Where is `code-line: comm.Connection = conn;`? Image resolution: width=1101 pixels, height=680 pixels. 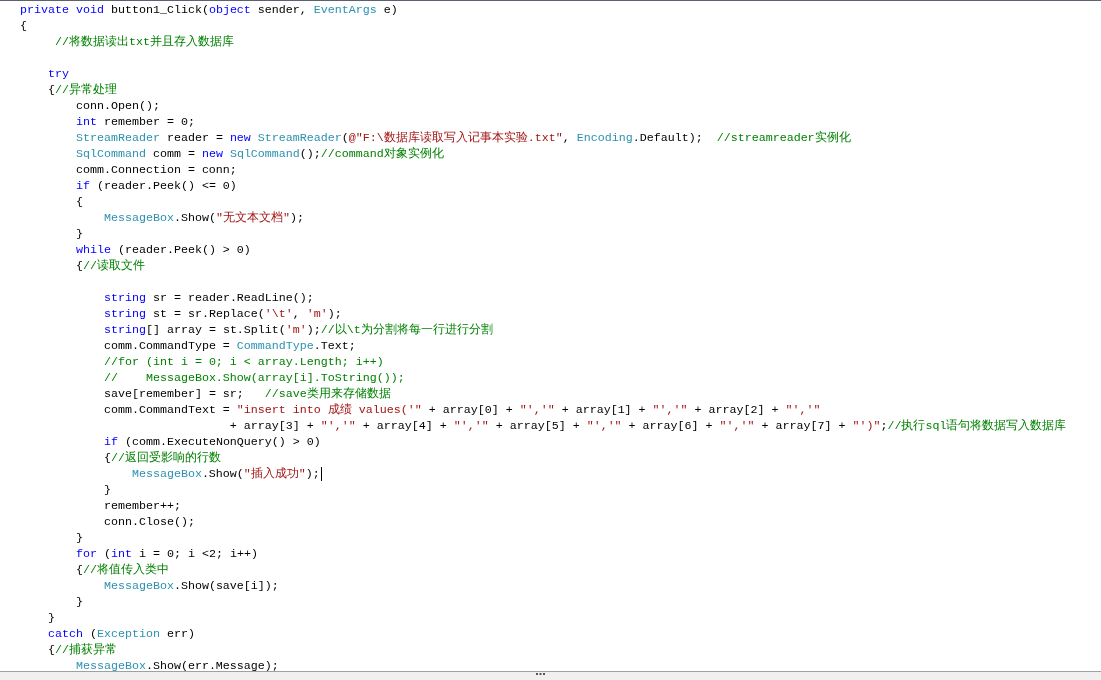
code-line: comm.Connection = conn; is located at coordinates (156, 170).